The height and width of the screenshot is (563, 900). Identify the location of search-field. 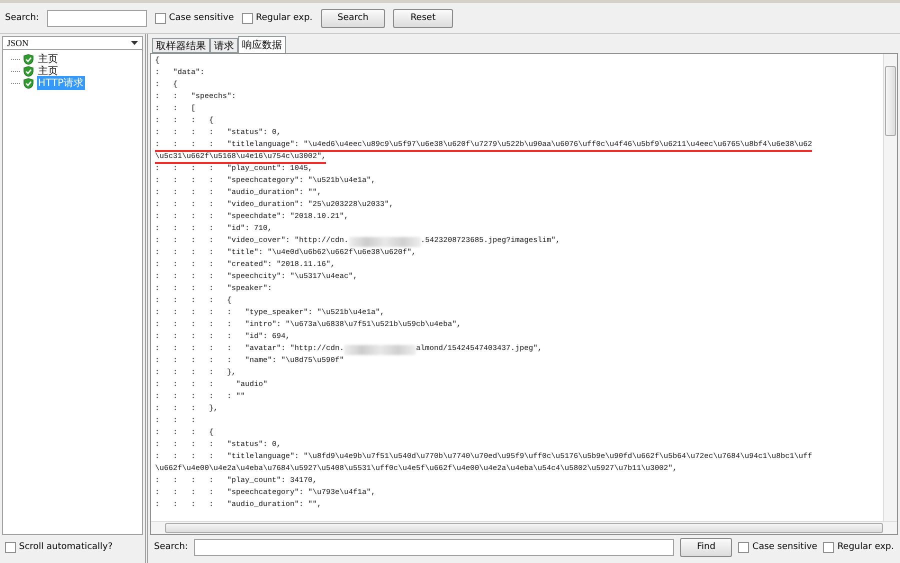
(96, 18).